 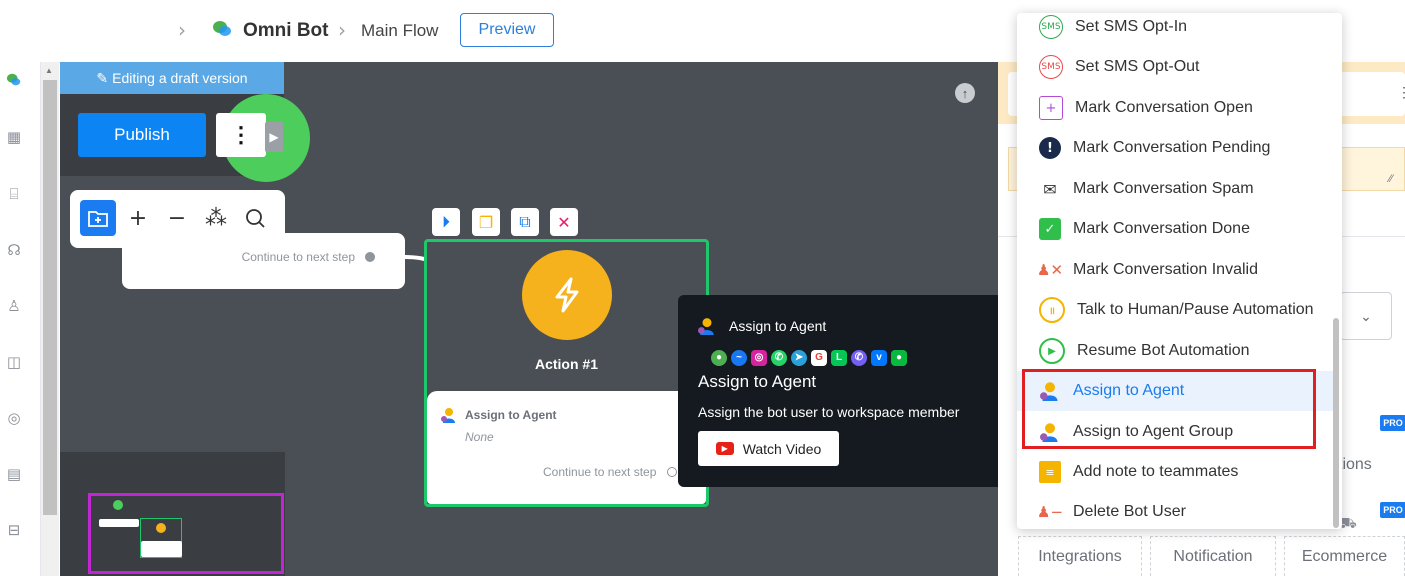 What do you see at coordinates (1050, 229) in the screenshot?
I see `conversation-done-icon: ✓` at bounding box center [1050, 229].